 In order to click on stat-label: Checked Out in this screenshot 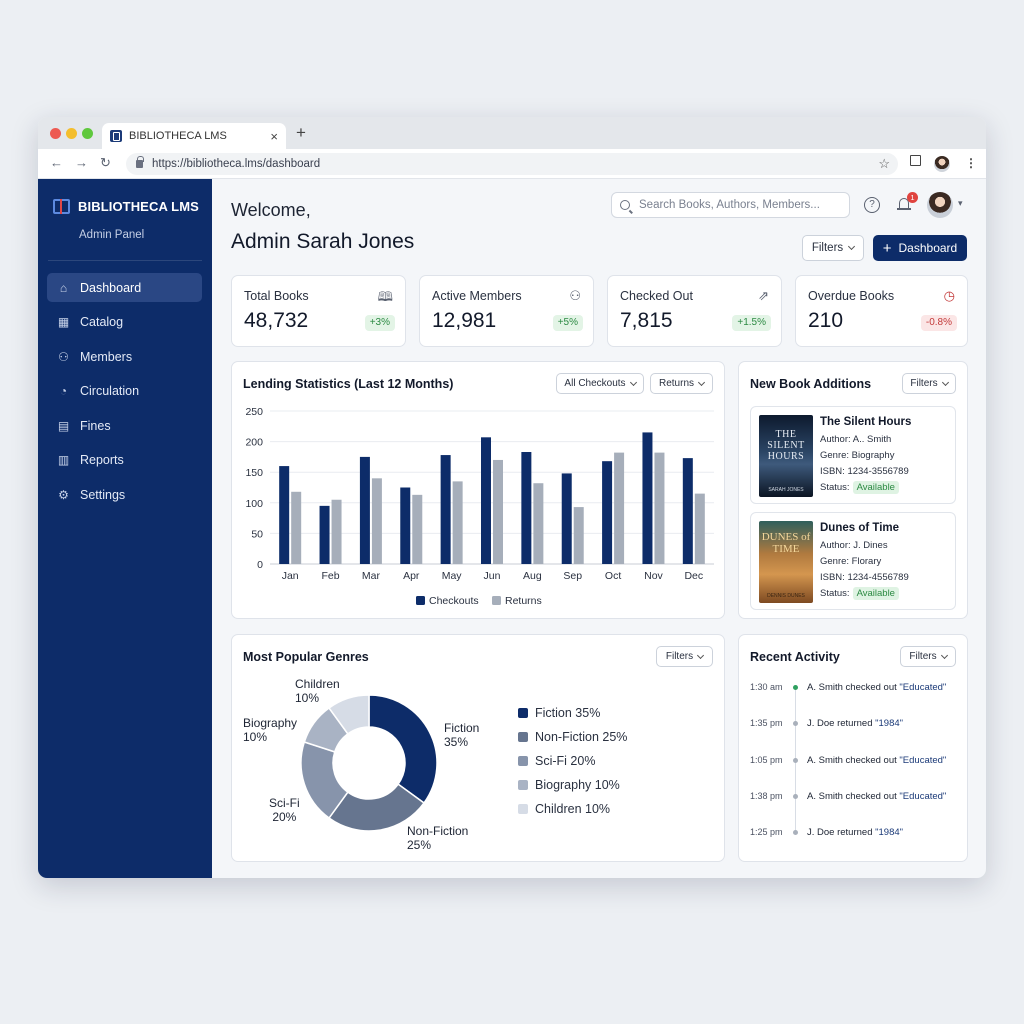, I will do `click(656, 296)`.